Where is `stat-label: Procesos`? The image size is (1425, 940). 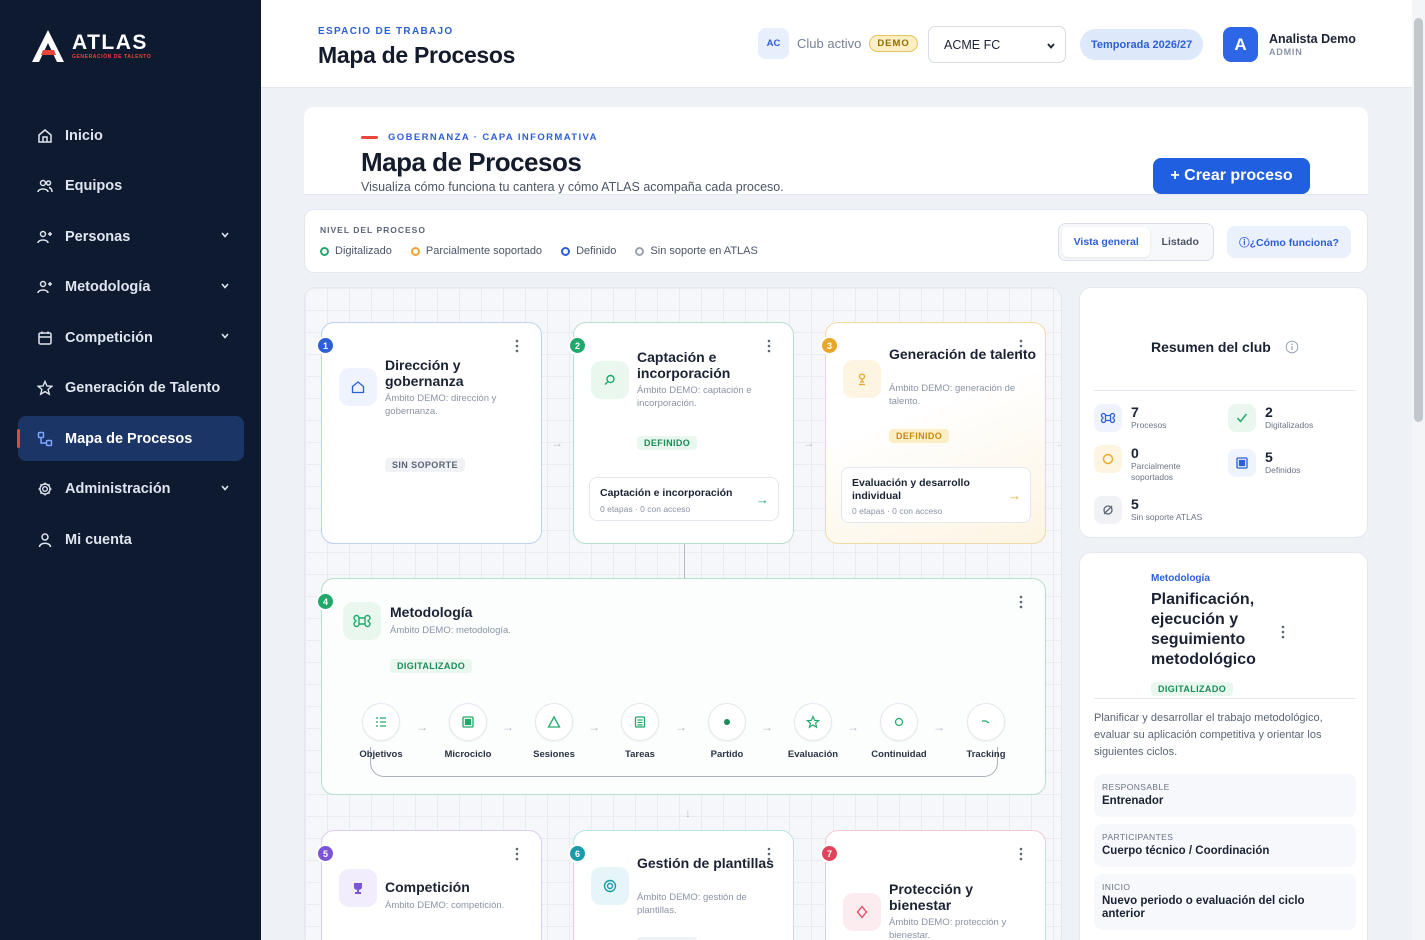 stat-label: Procesos is located at coordinates (1149, 425).